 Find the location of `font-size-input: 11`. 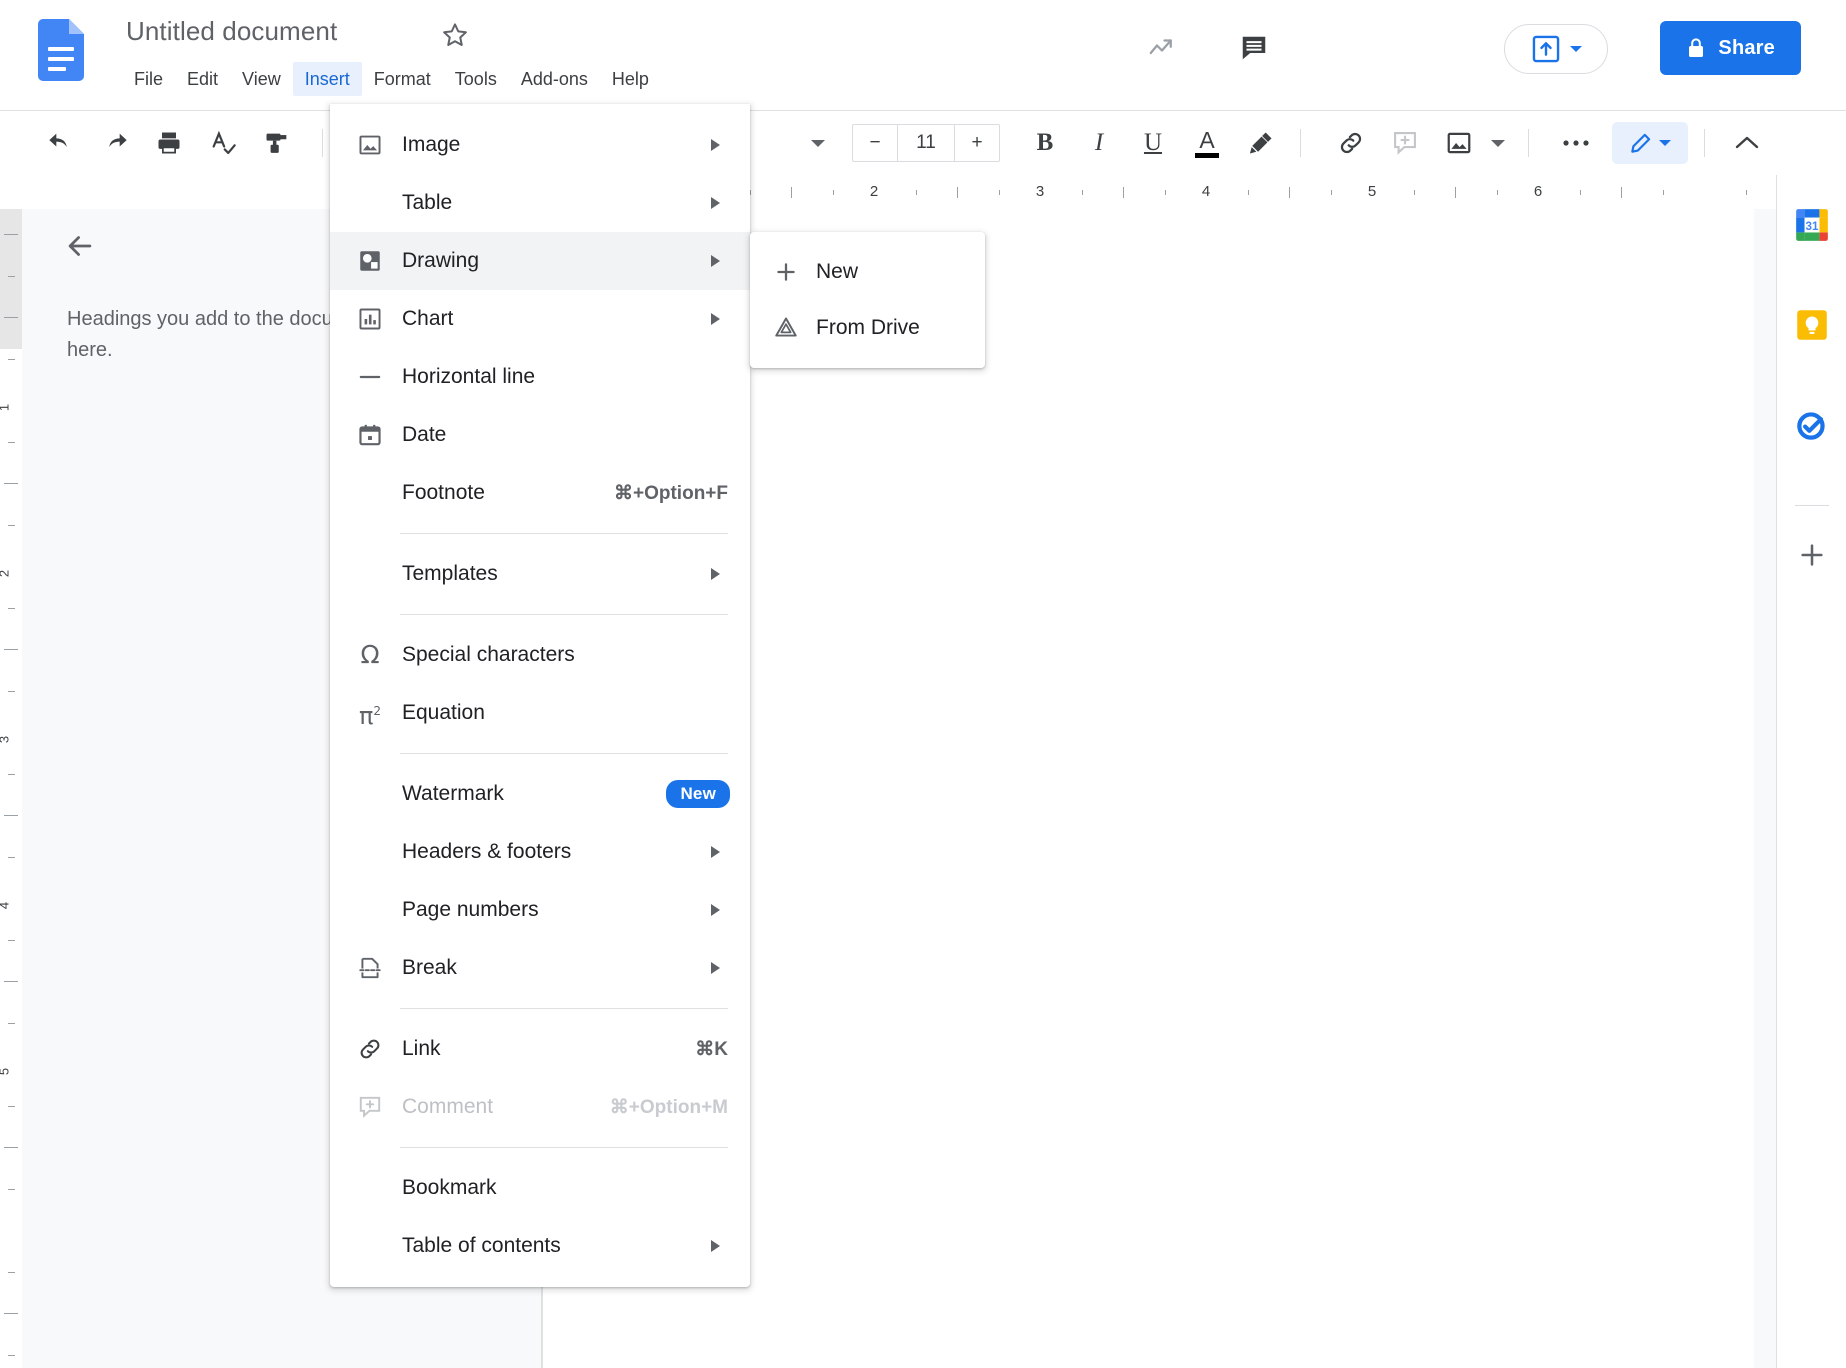

font-size-input: 11 is located at coordinates (926, 143).